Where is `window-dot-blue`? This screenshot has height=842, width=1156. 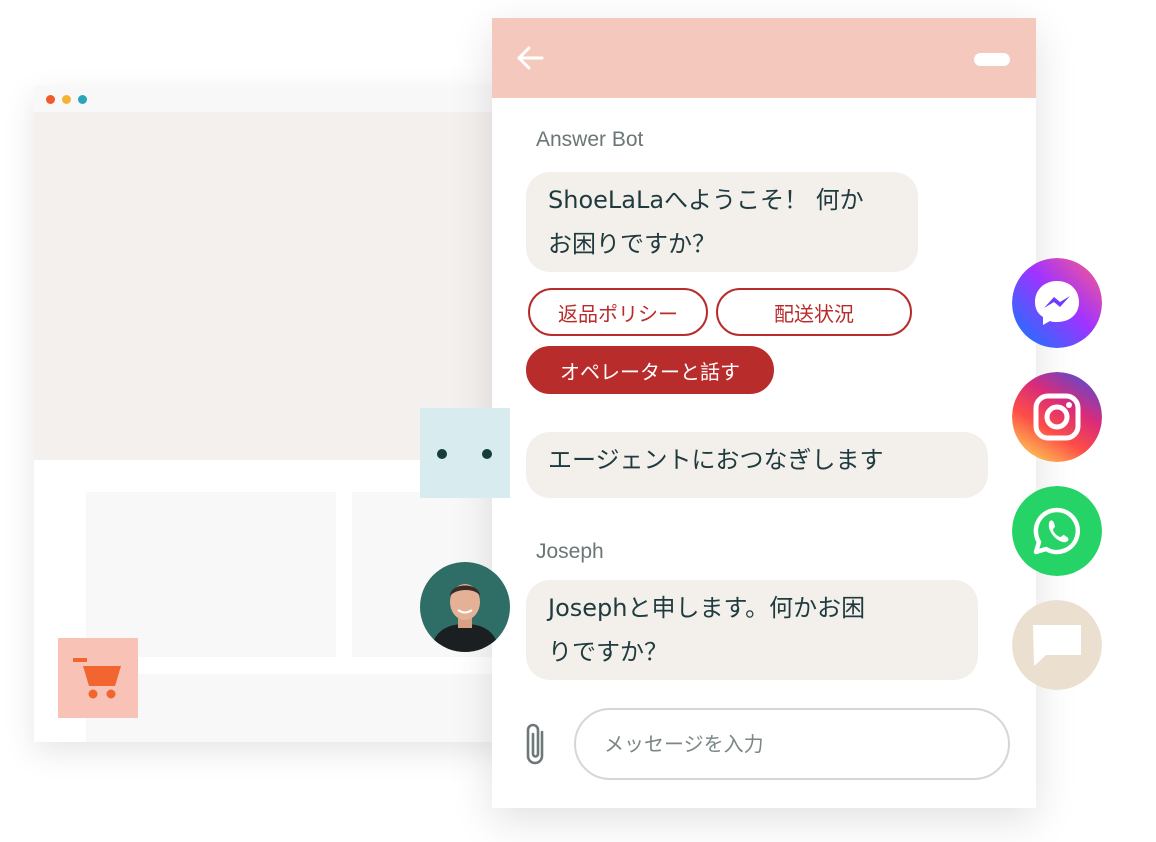 window-dot-blue is located at coordinates (82, 99).